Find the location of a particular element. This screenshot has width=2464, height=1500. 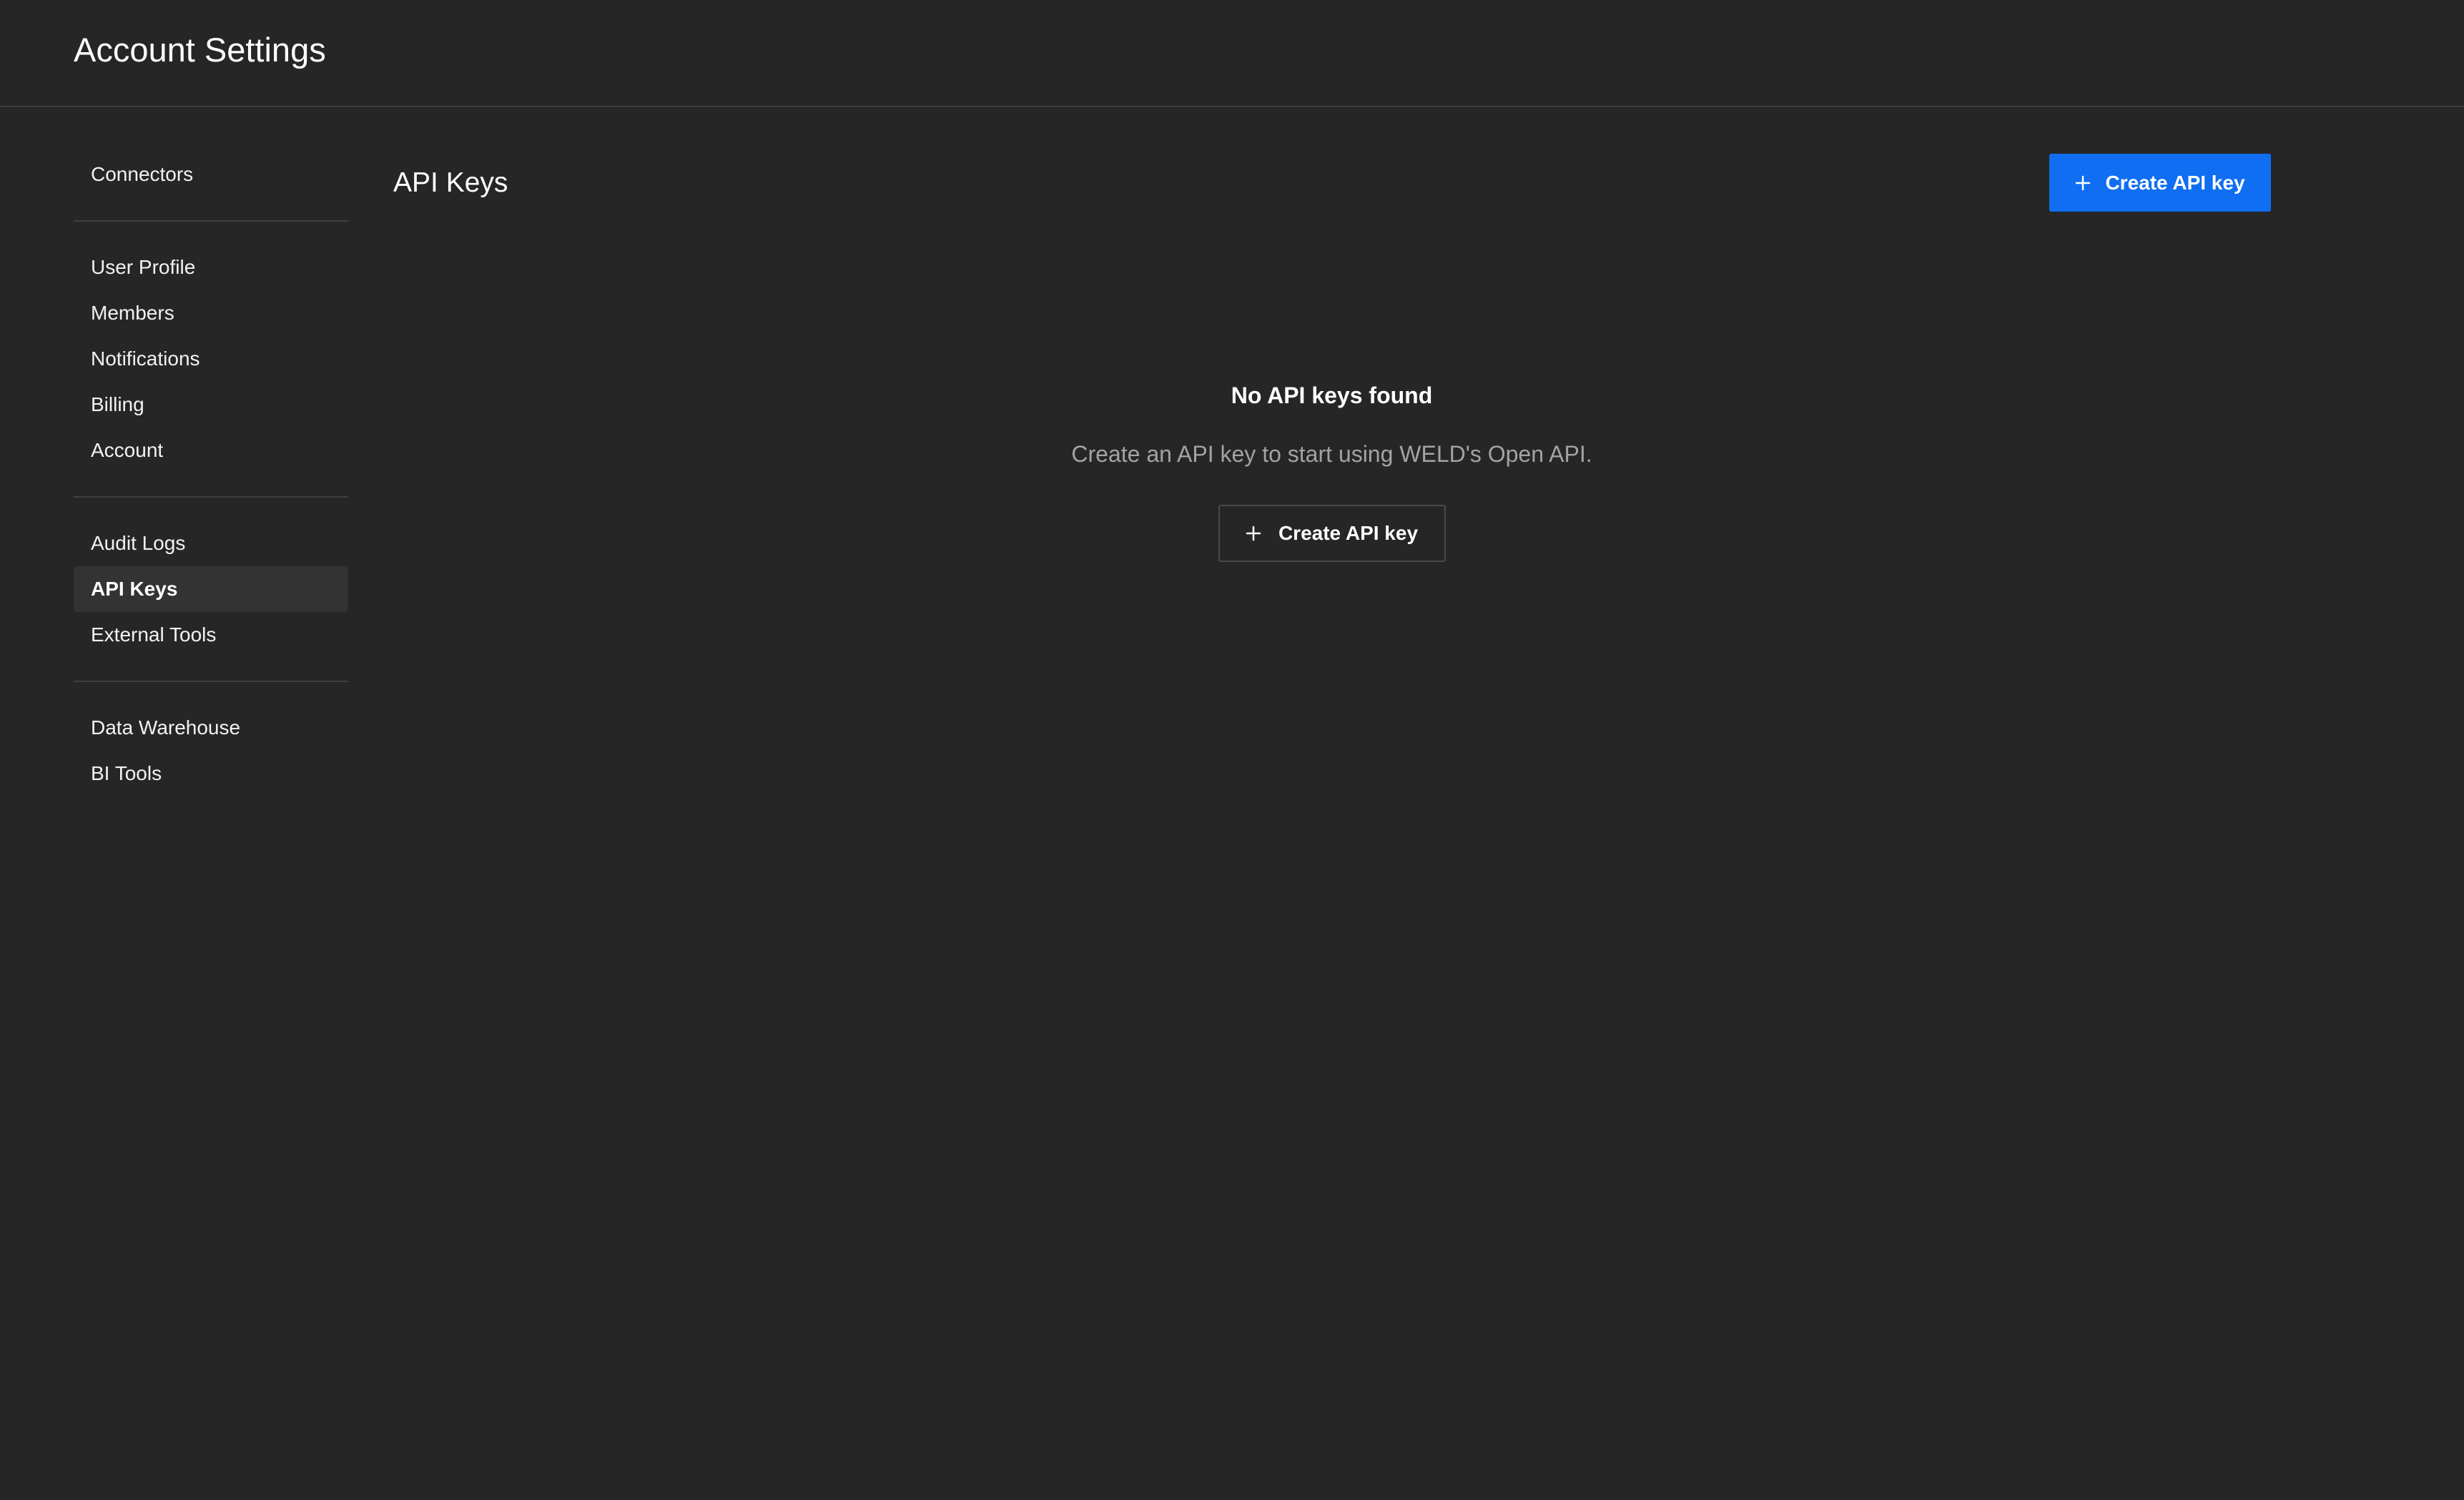

sidebar-group-developer: Audit Logs API Keys External Tools is located at coordinates (211, 589).